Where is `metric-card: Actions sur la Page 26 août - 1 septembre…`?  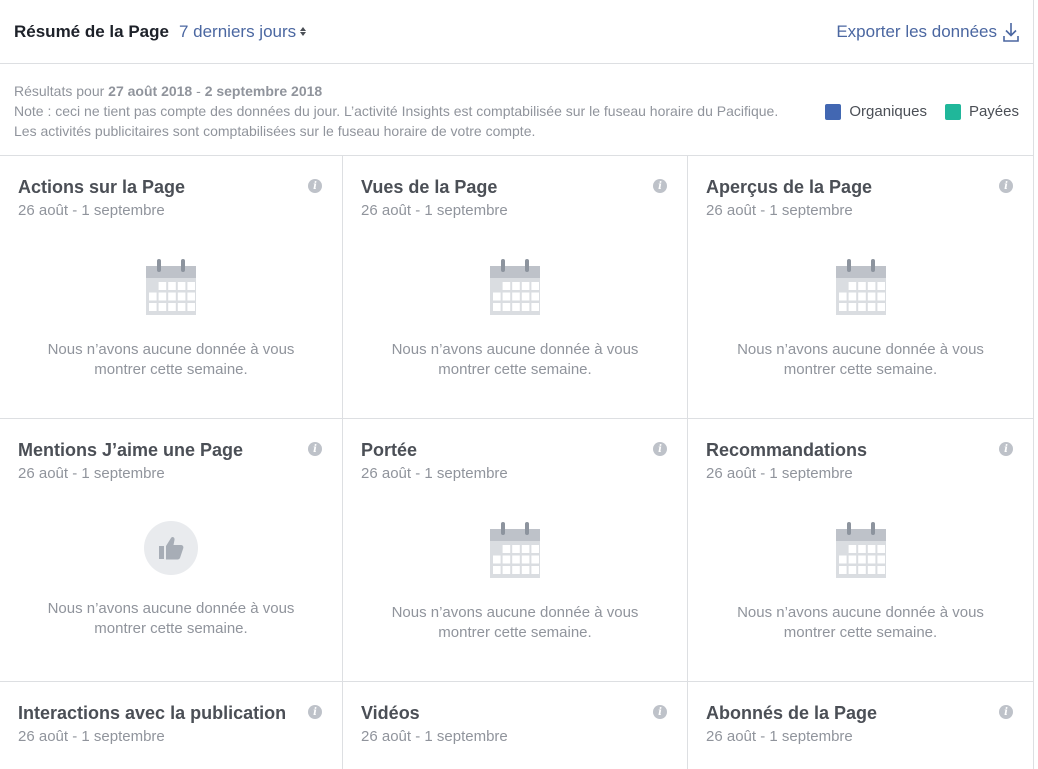 metric-card: Actions sur la Page 26 août - 1 septembre… is located at coordinates (171, 287).